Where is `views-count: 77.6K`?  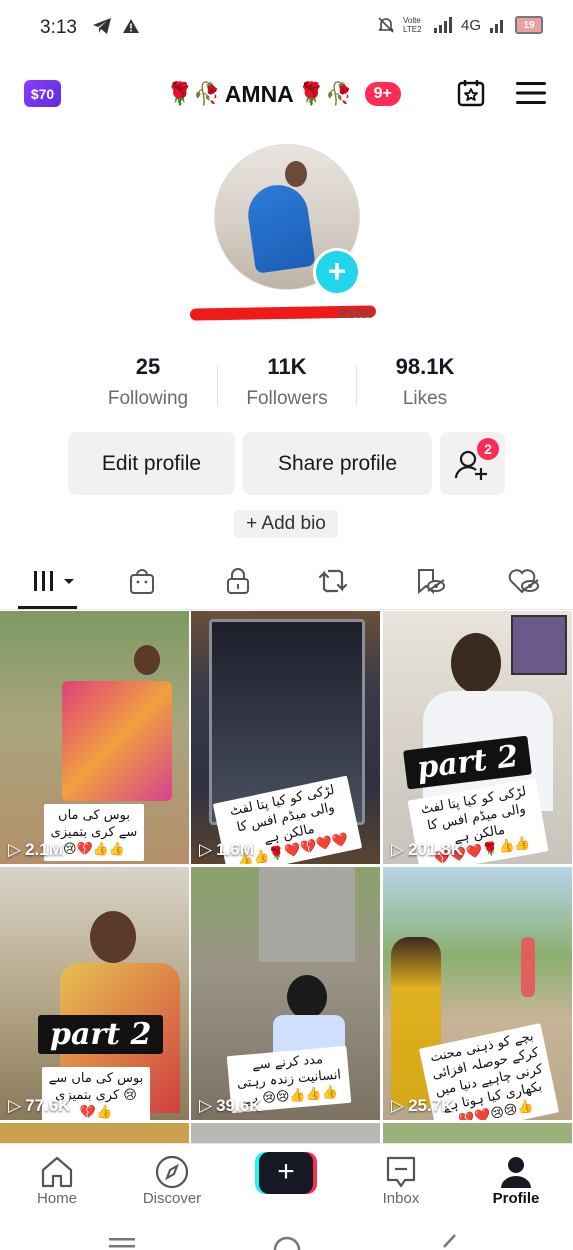 views-count: 77.6K is located at coordinates (48, 1105).